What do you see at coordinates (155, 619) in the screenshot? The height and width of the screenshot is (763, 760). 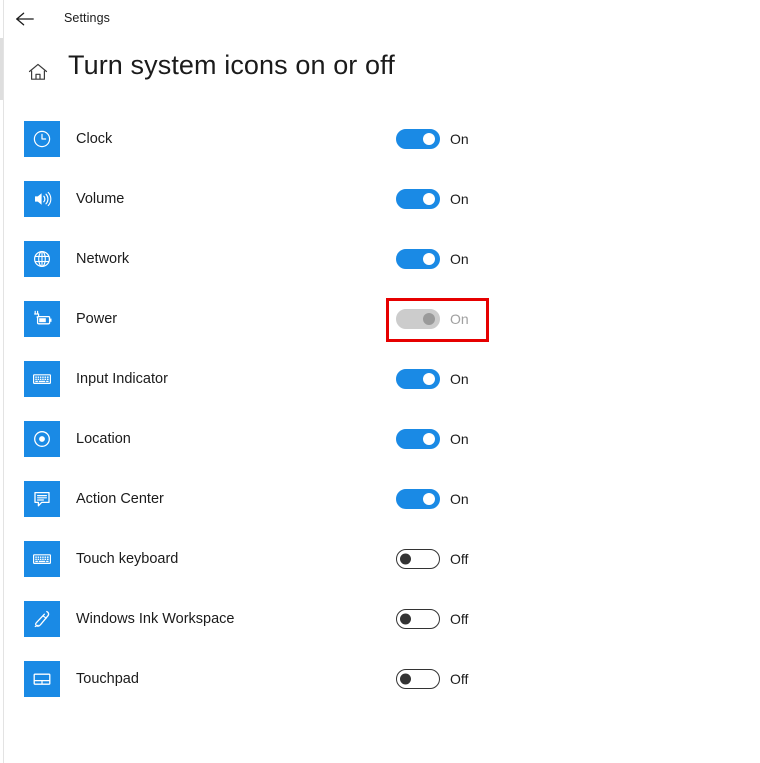 I see `row-label: Windows Ink Workspace` at bounding box center [155, 619].